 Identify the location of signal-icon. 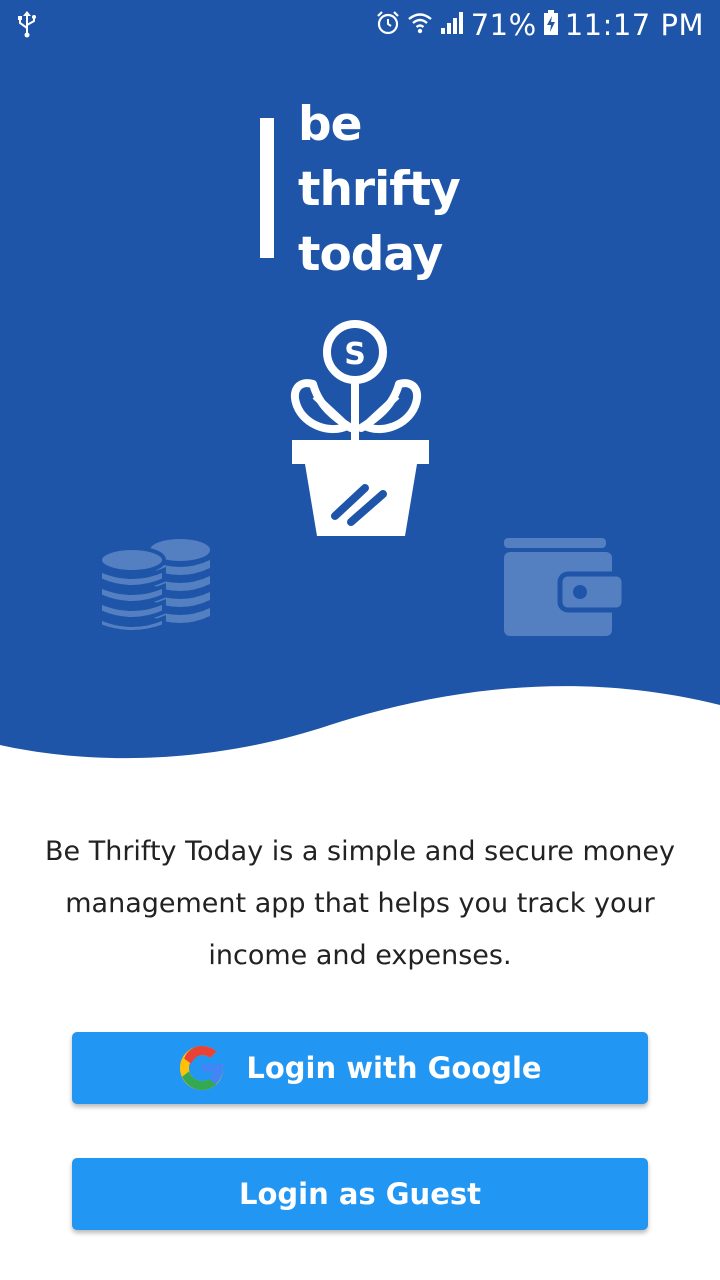
(452, 25).